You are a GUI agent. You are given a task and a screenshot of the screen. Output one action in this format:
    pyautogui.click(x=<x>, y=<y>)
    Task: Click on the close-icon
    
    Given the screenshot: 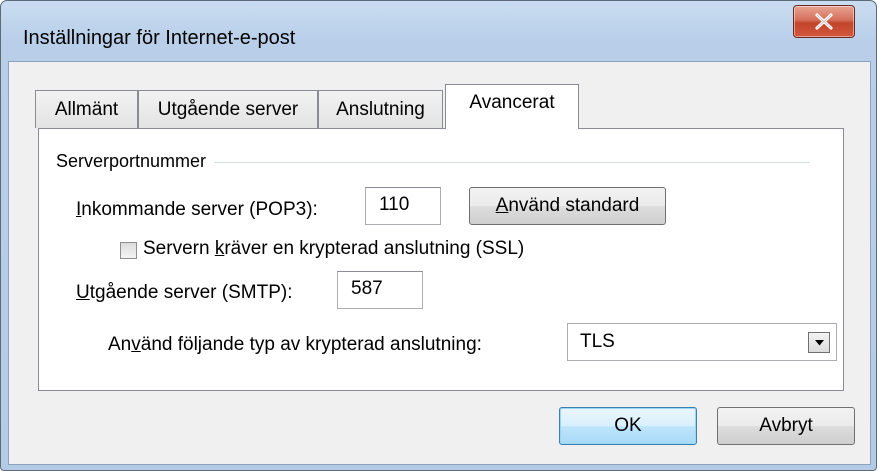 What is the action you would take?
    pyautogui.click(x=824, y=21)
    